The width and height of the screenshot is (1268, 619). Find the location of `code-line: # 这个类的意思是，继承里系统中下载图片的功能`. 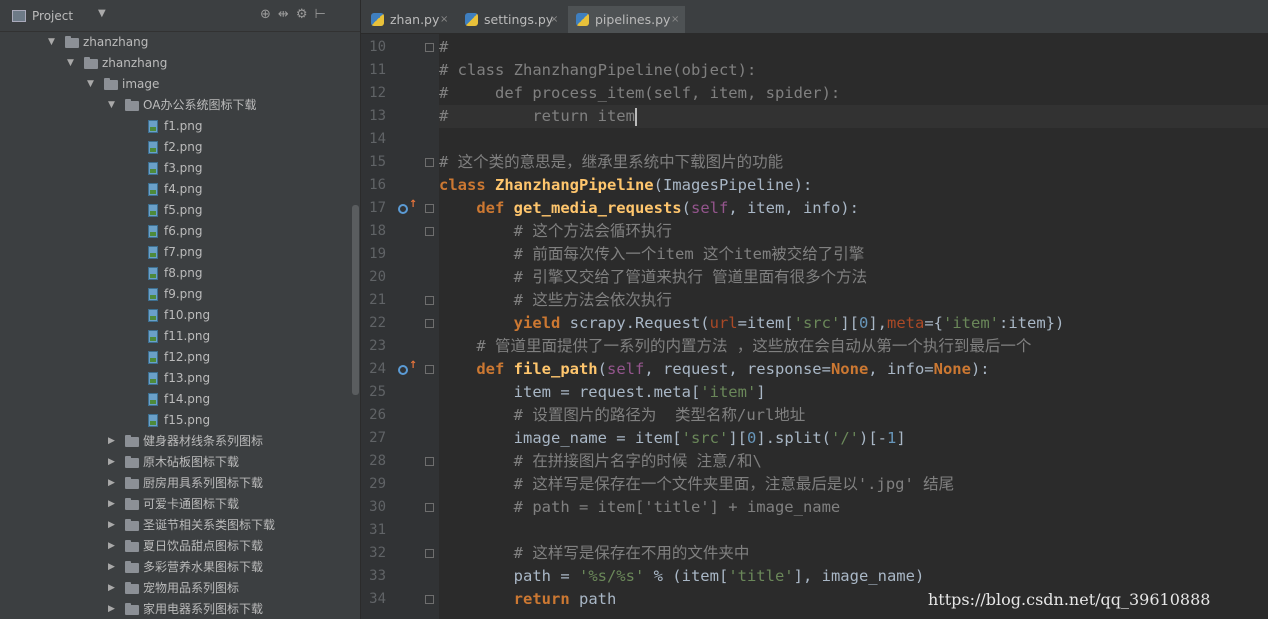

code-line: # 这个类的意思是，继承里系统中下载图片的功能 is located at coordinates (853, 162).